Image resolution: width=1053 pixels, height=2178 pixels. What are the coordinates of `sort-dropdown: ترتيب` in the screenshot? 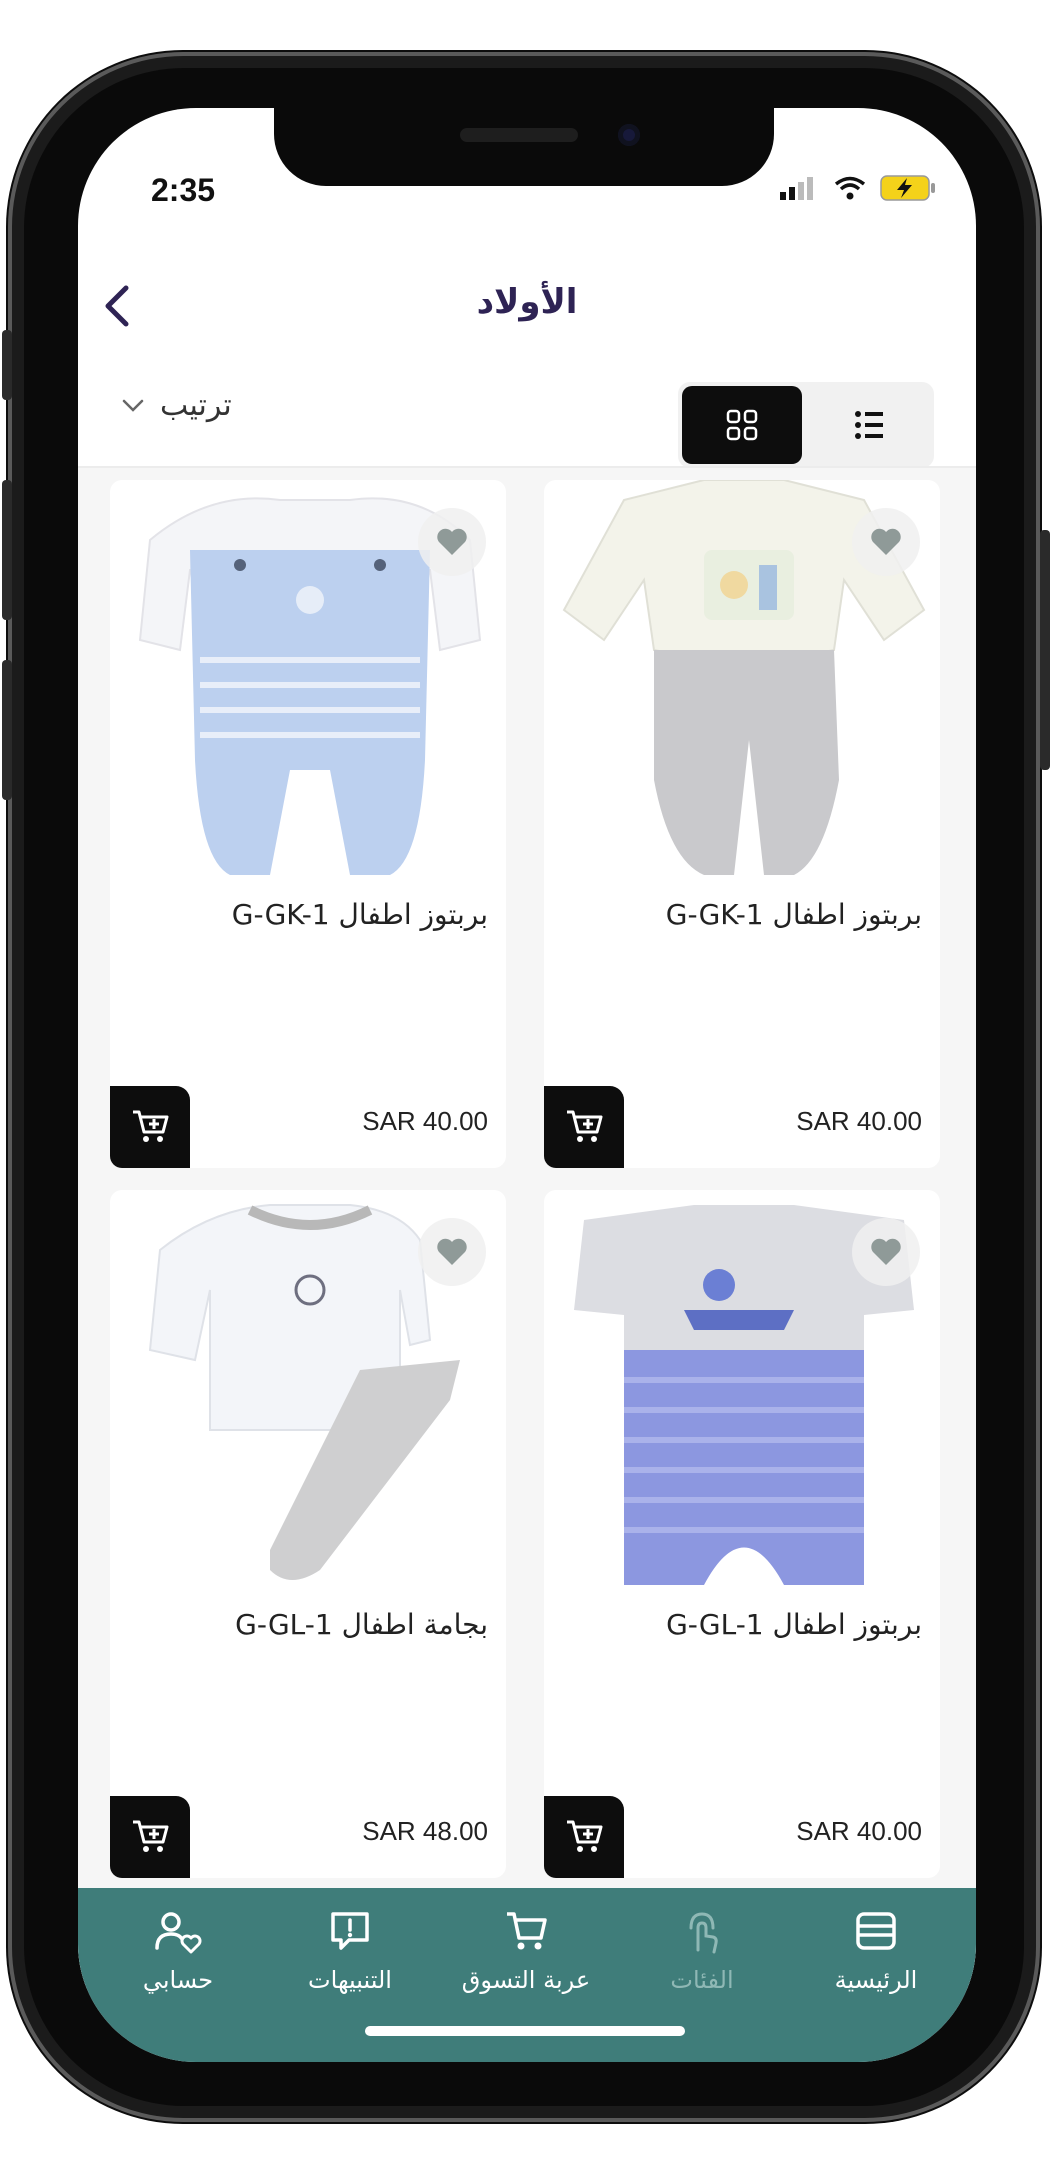 It's located at (177, 405).